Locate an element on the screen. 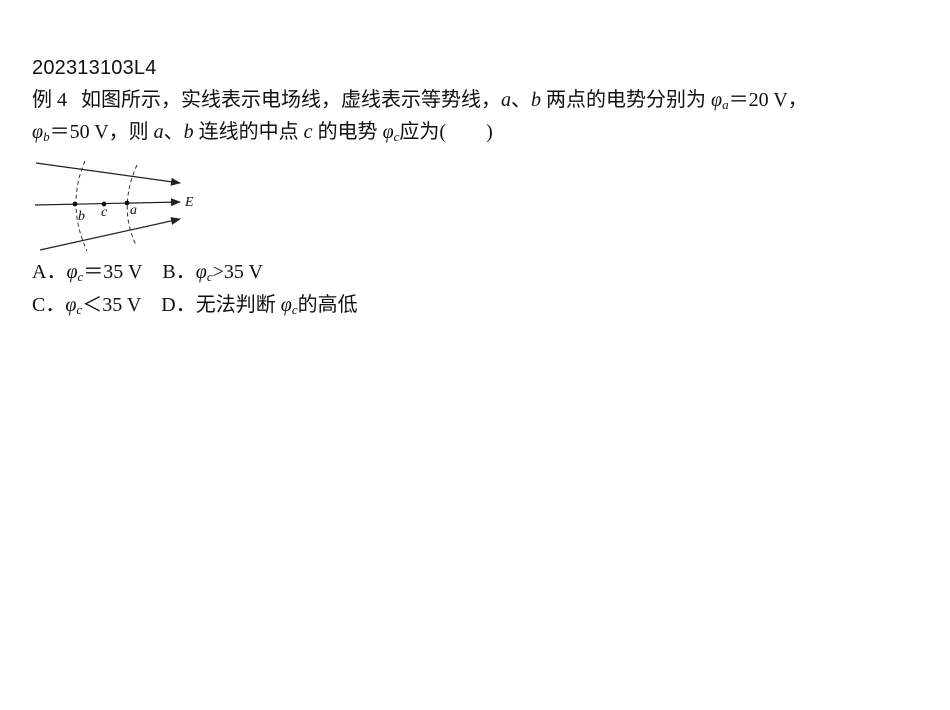 Image resolution: width=950 pixels, height=710 pixels. potential-b-value: ＝50 V，则 is located at coordinates (101, 132).